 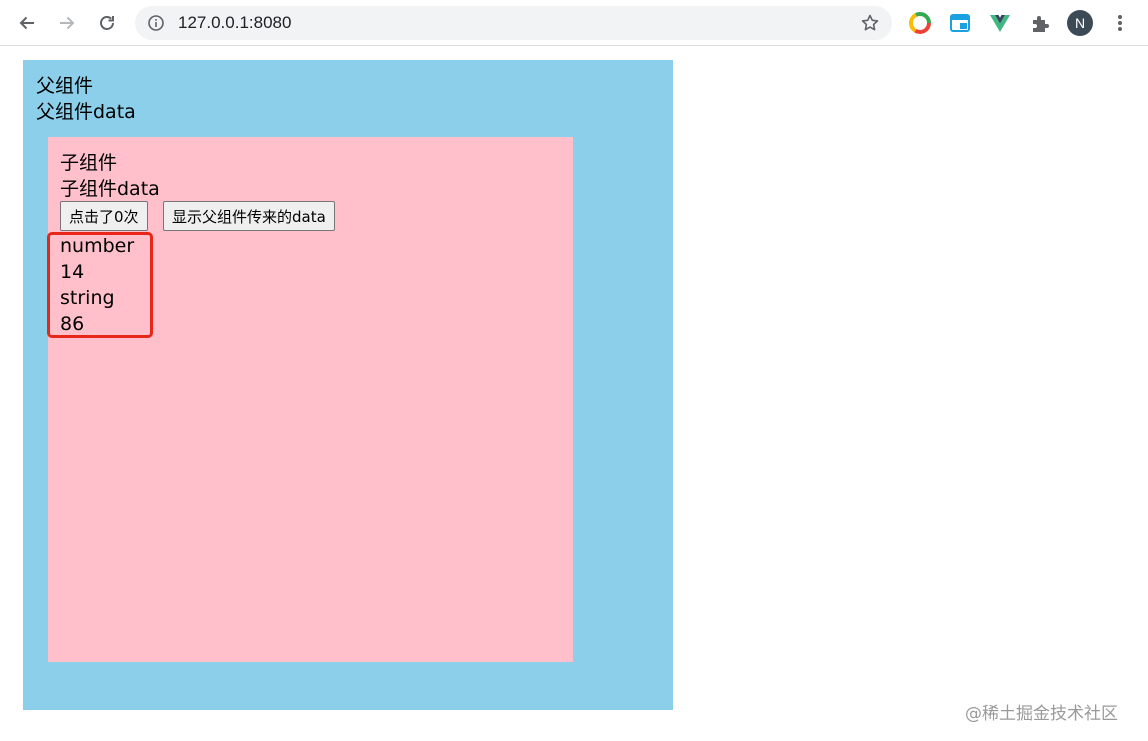 What do you see at coordinates (870, 23) in the screenshot?
I see `bookmark-star-icon` at bounding box center [870, 23].